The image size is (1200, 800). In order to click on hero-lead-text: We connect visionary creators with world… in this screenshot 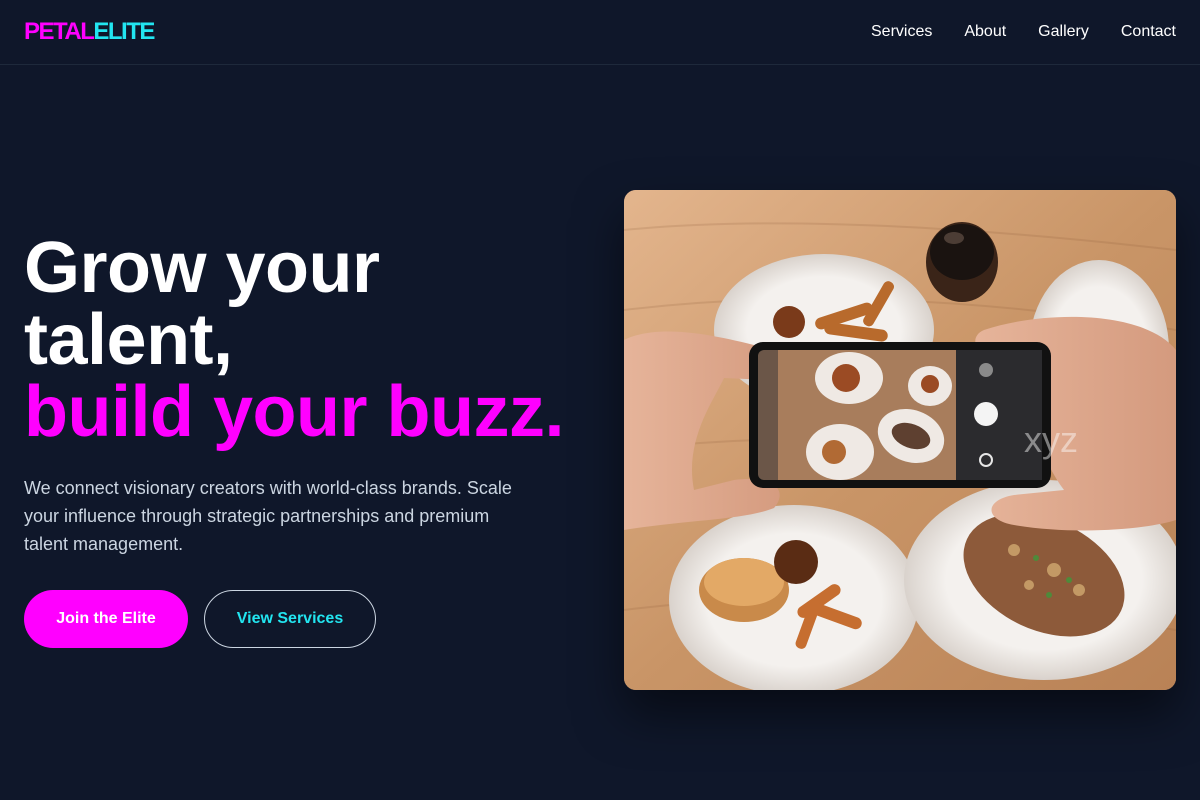, I will do `click(268, 516)`.